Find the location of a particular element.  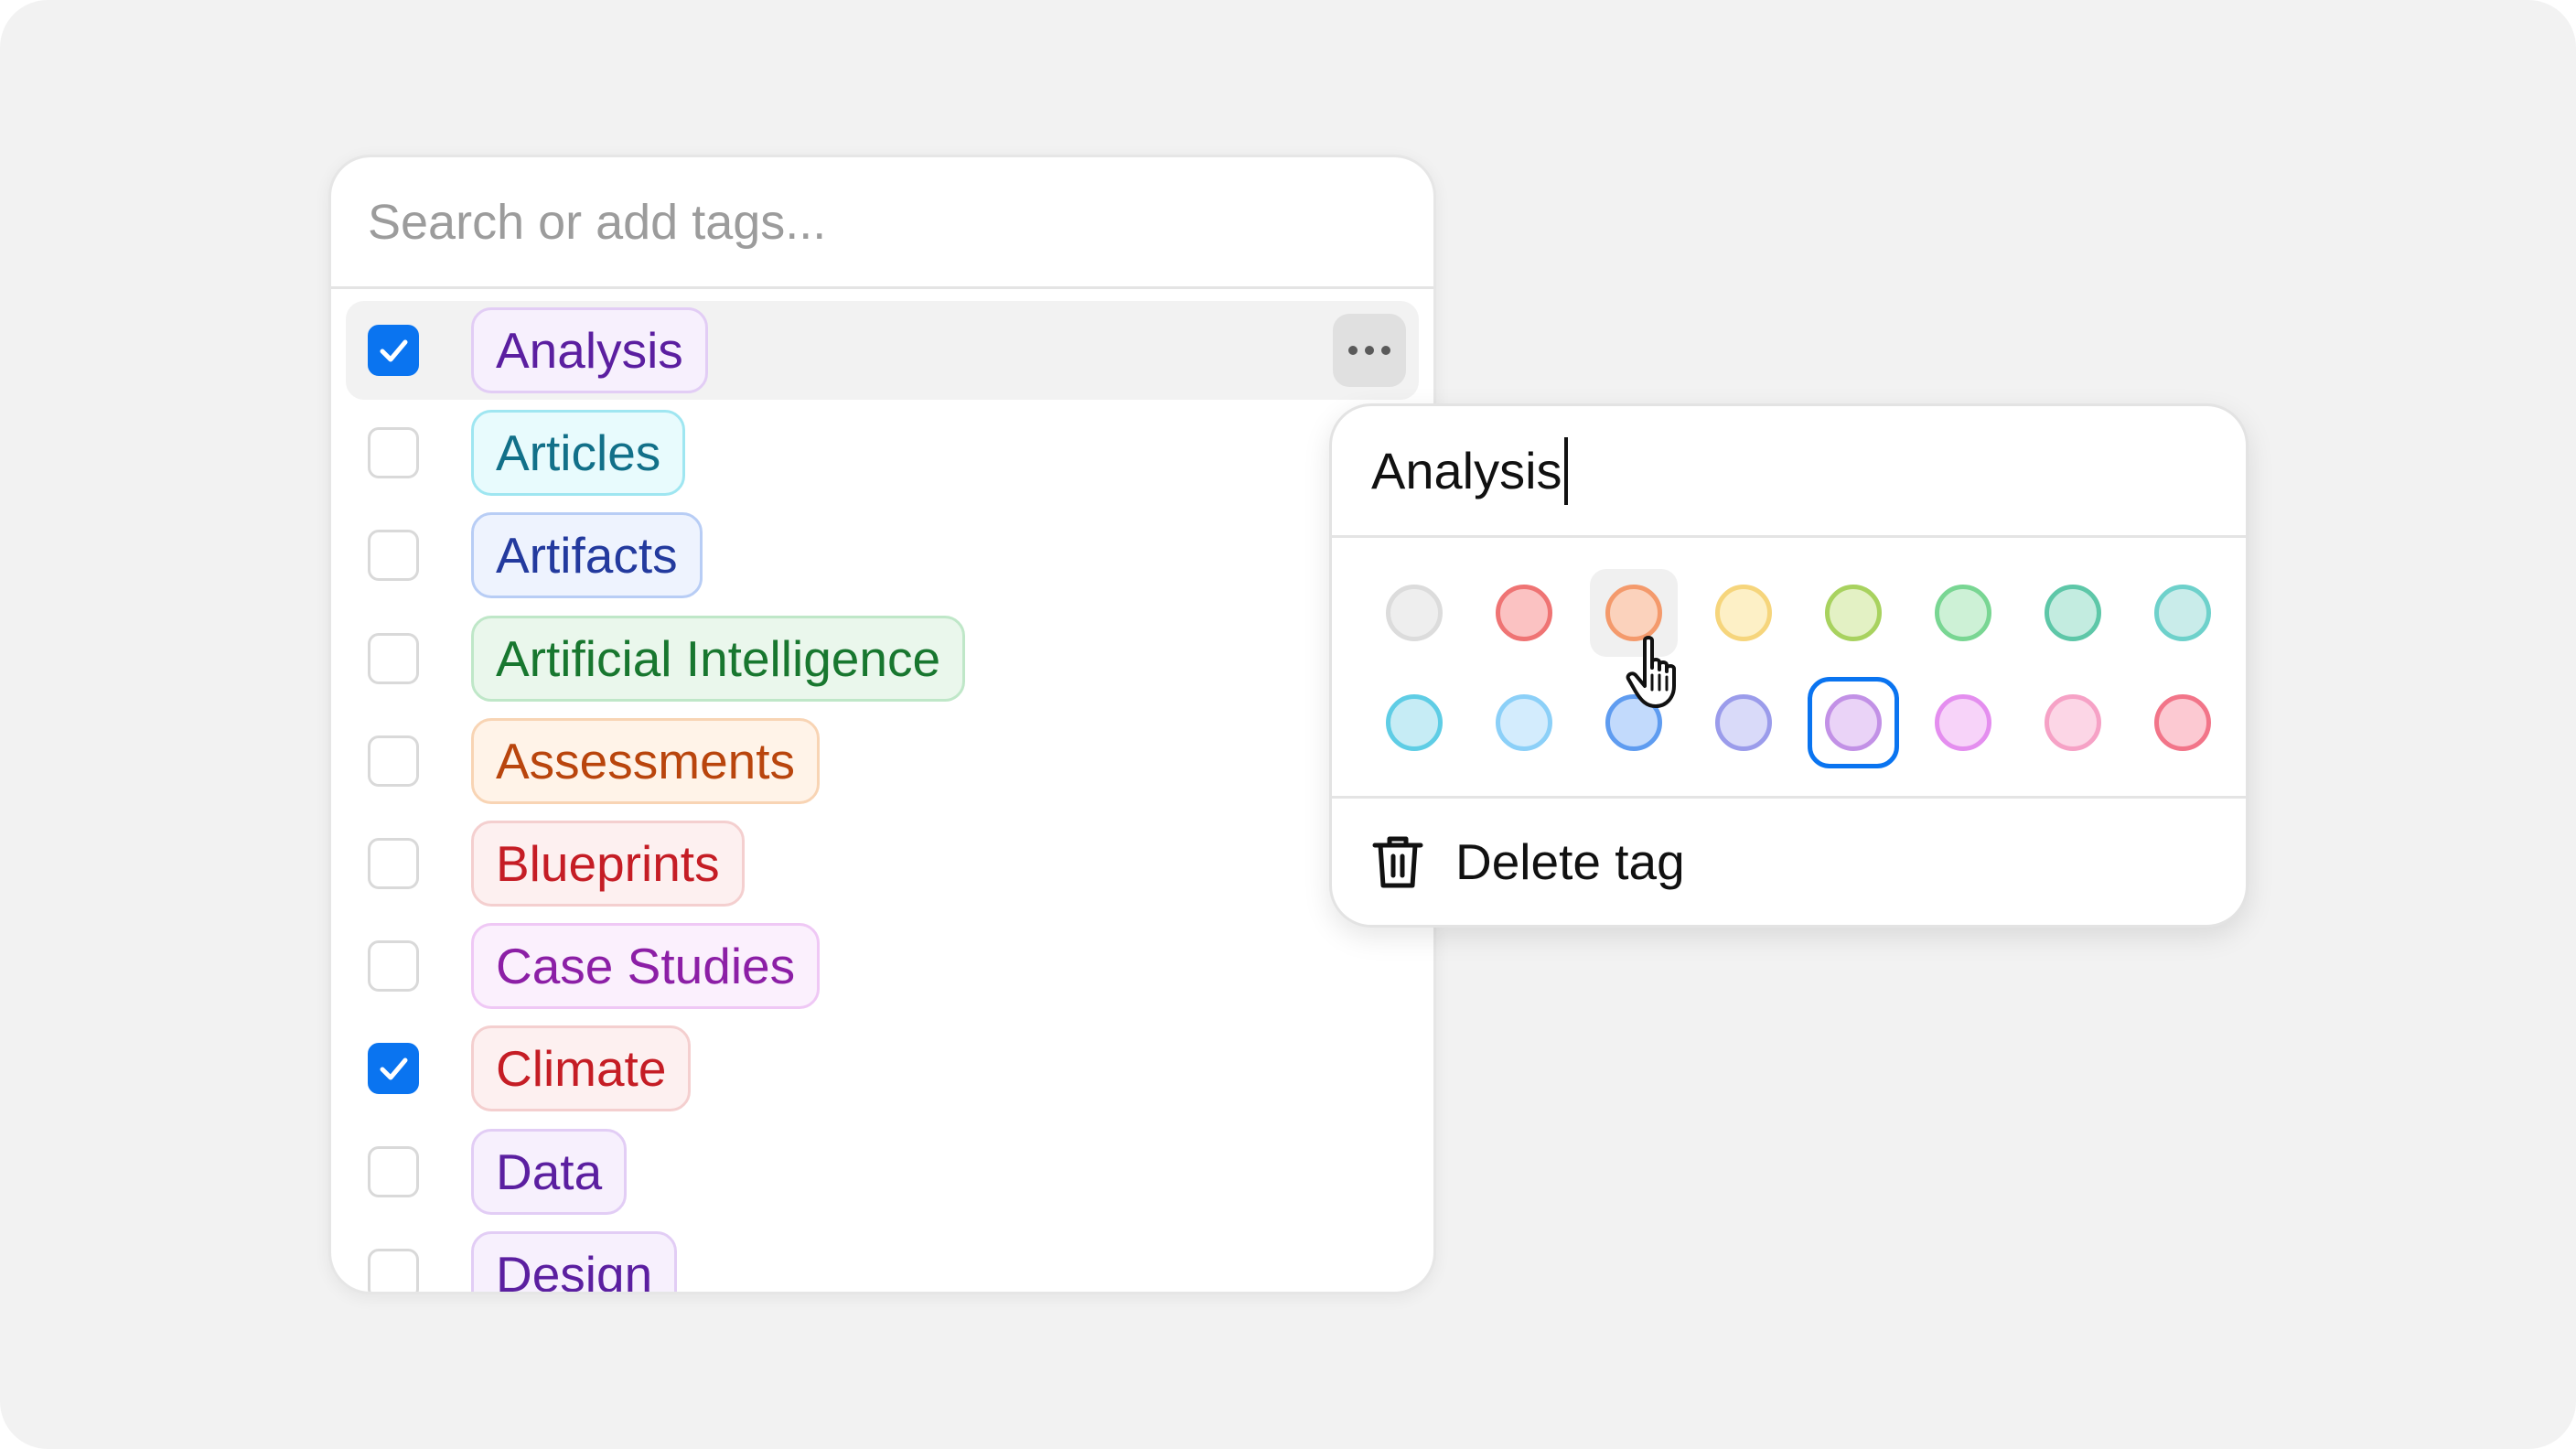

tag-chip: Case Studies is located at coordinates (646, 966).